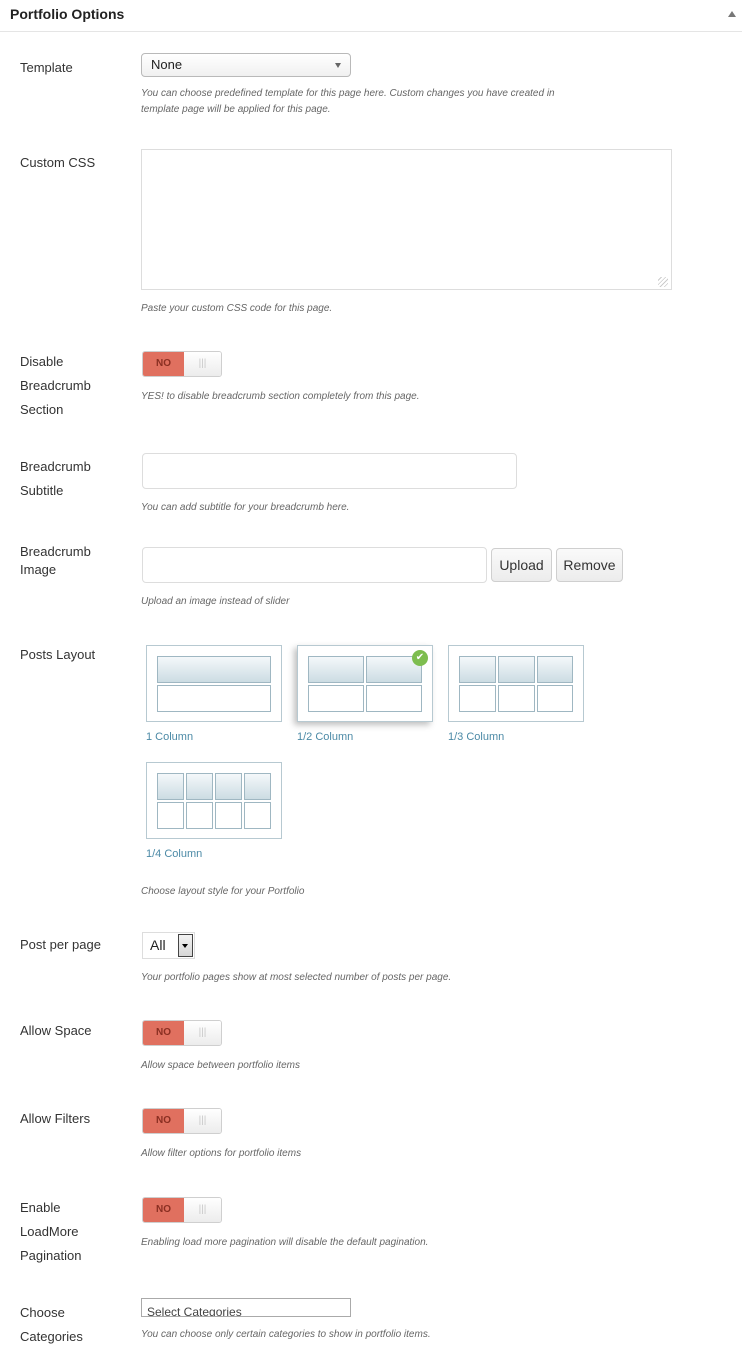 The width and height of the screenshot is (742, 1368). Describe the element at coordinates (58, 162) in the screenshot. I see `custom-css-label: Custom CSS` at that location.